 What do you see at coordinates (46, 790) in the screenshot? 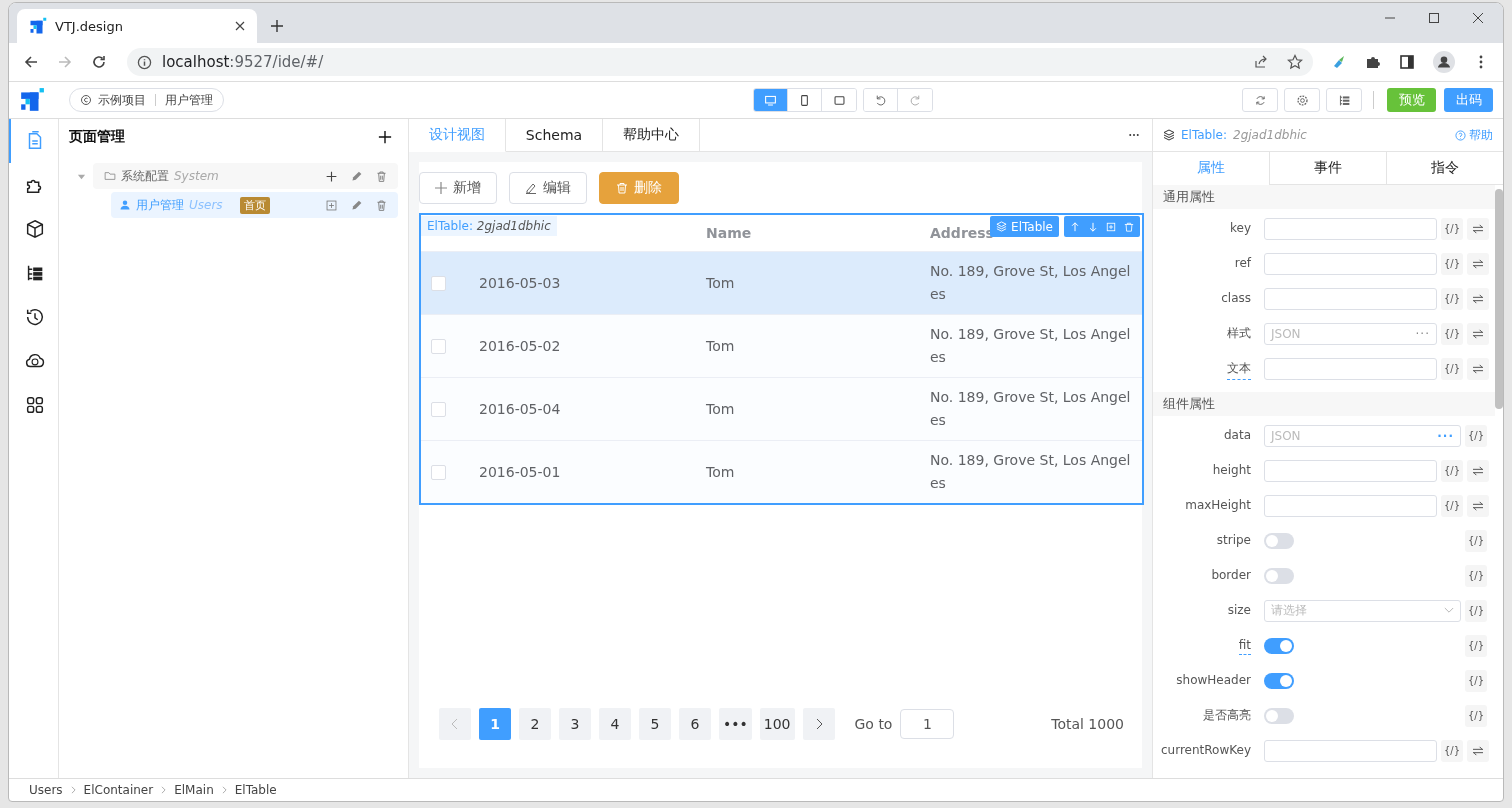
I see `breadcrumb-item: Users` at bounding box center [46, 790].